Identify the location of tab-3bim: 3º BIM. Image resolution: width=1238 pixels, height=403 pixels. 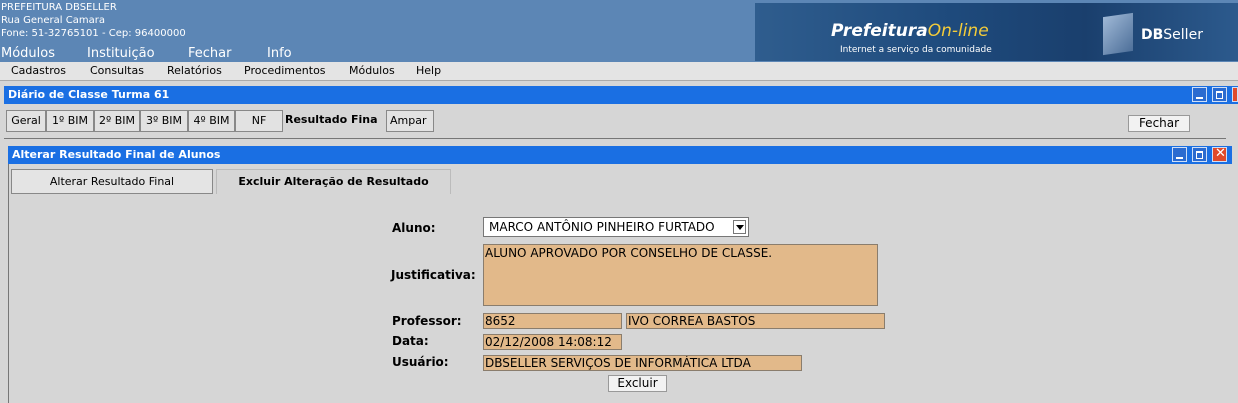
(164, 121).